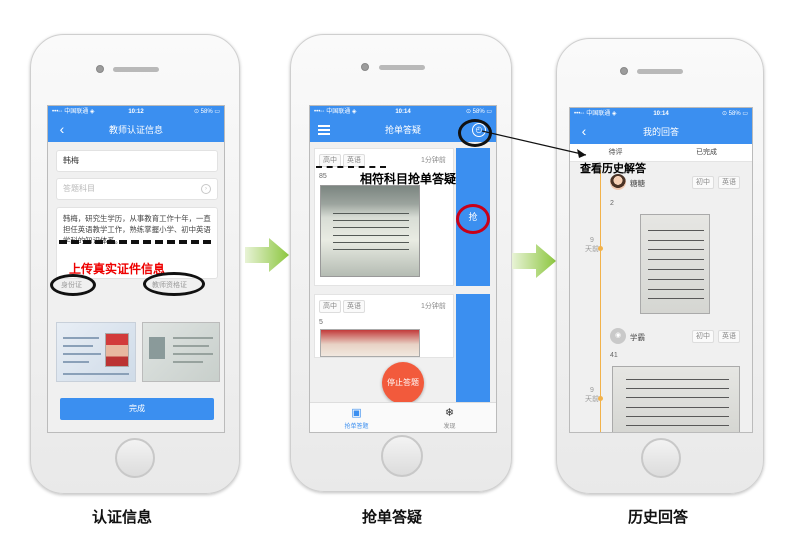 This screenshot has width=800, height=533. Describe the element at coordinates (324, 130) in the screenshot. I see `menu-icon` at that location.